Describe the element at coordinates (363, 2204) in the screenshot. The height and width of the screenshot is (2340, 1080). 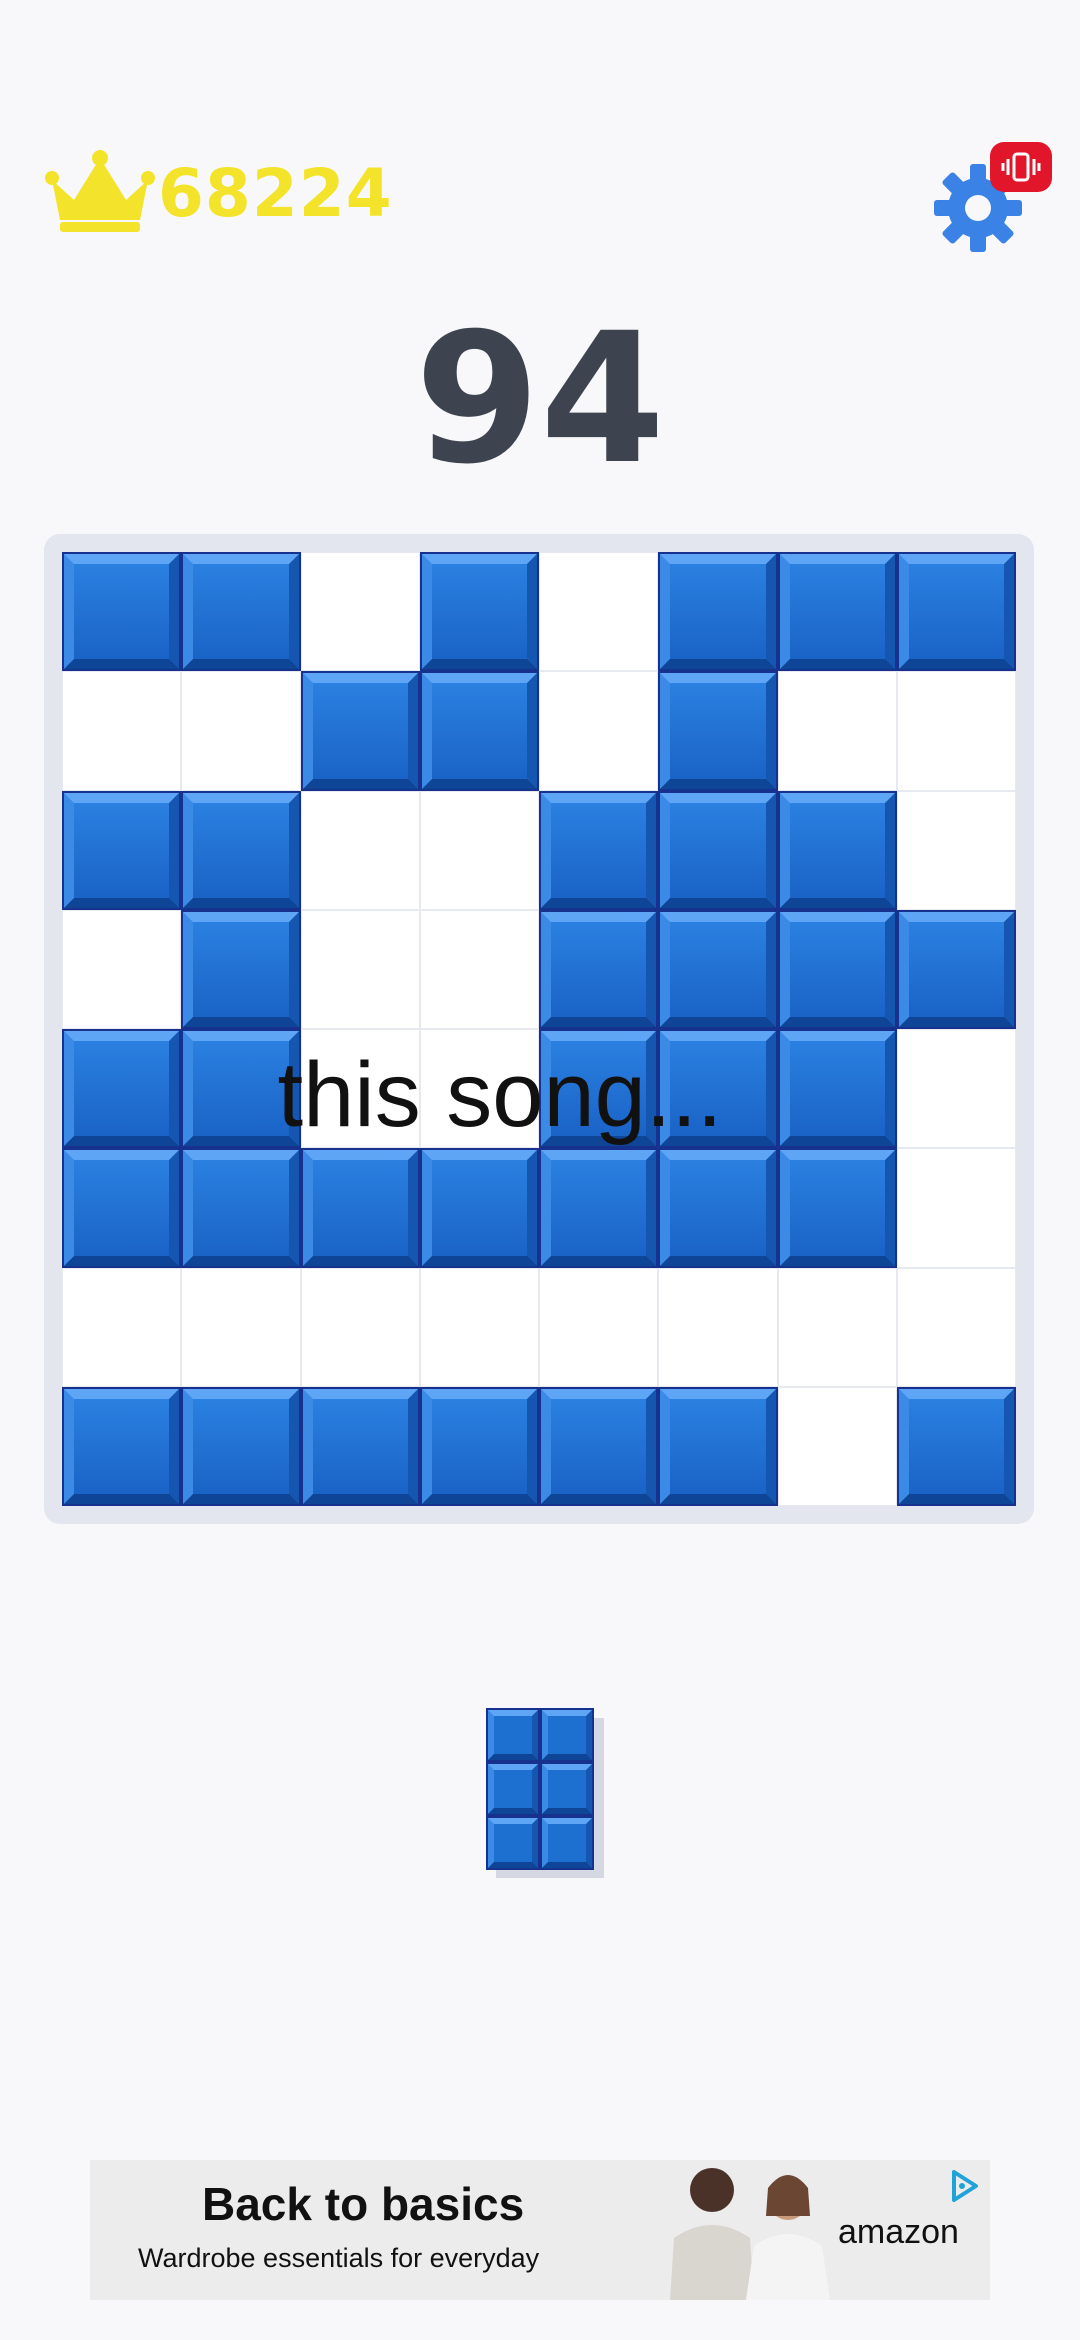
I see `ad-title: Back to basics` at that location.